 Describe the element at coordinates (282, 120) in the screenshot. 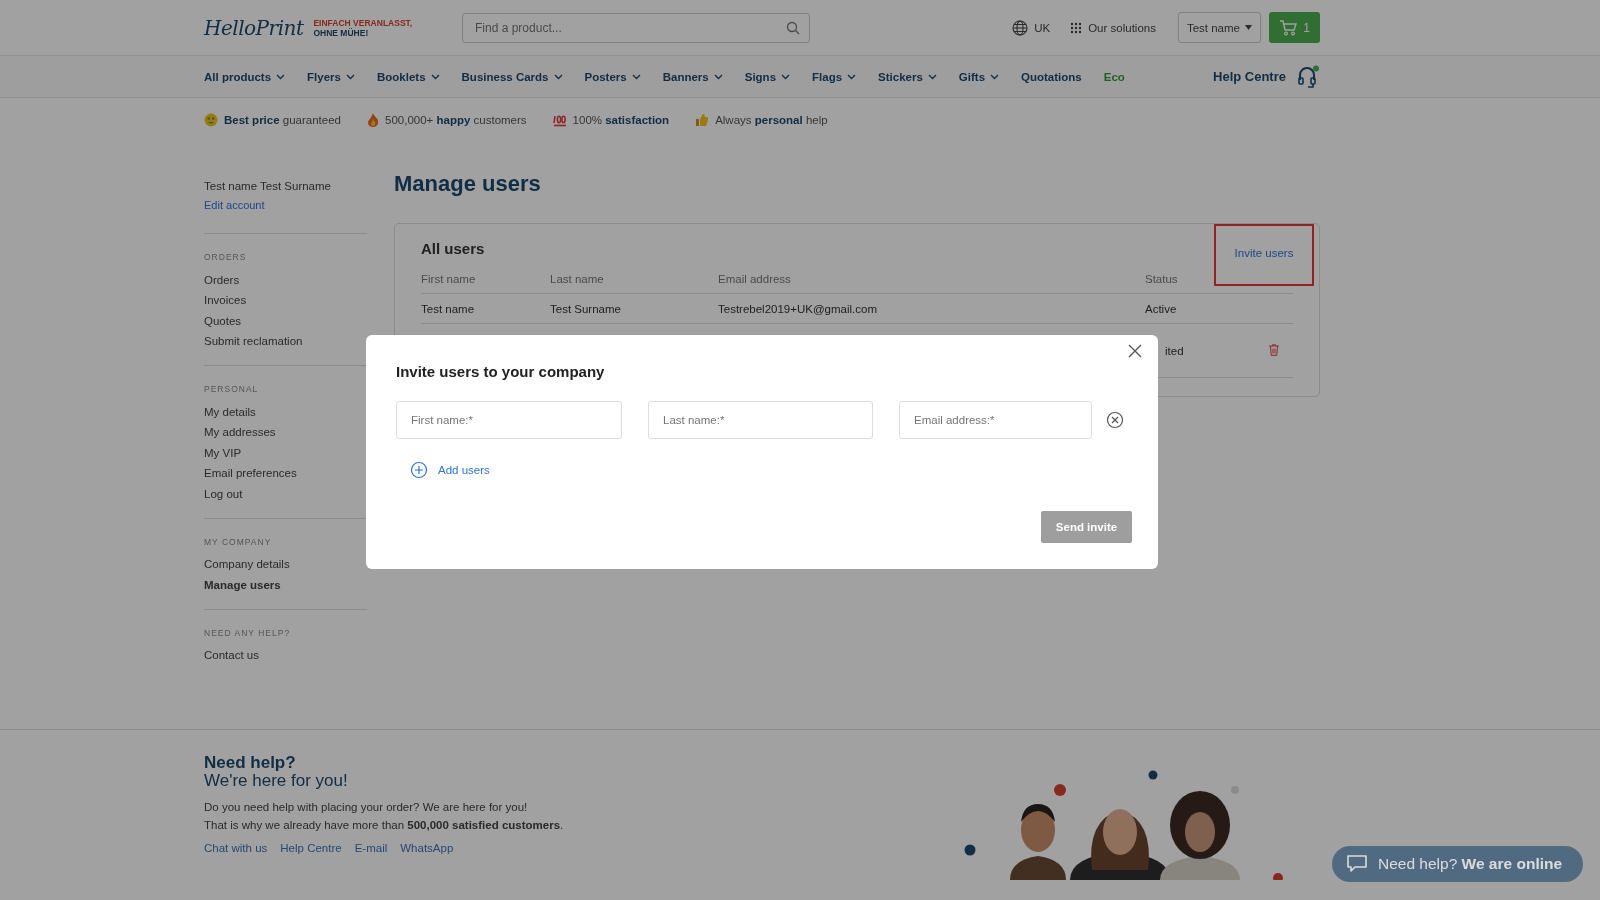

I see `benefit-text: Best price guaranteed` at that location.